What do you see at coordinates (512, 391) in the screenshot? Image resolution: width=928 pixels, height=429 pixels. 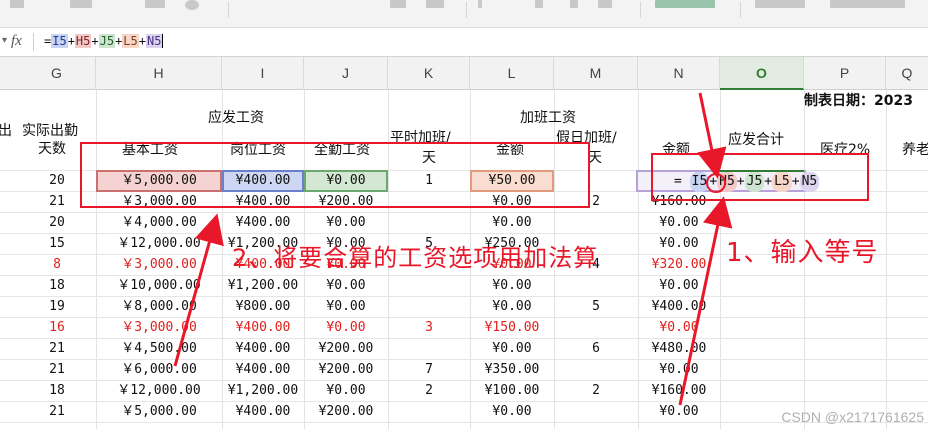 I see `cell-l: ¥100.00` at bounding box center [512, 391].